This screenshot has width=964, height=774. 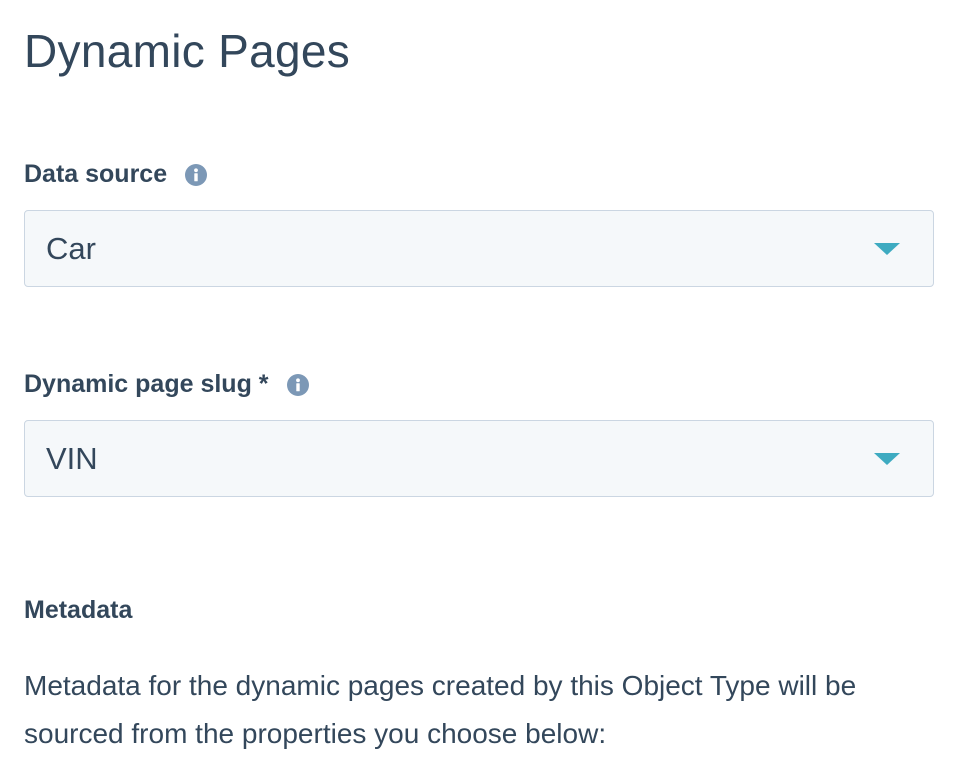 I want to click on slug-value: VIN, so click(x=72, y=458).